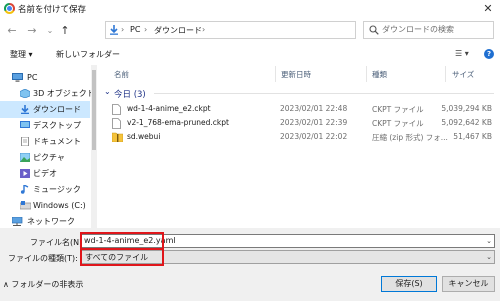 This screenshot has width=500, height=301. Describe the element at coordinates (57, 141) in the screenshot. I see `sidebar-item-label: ドキュメント` at that location.